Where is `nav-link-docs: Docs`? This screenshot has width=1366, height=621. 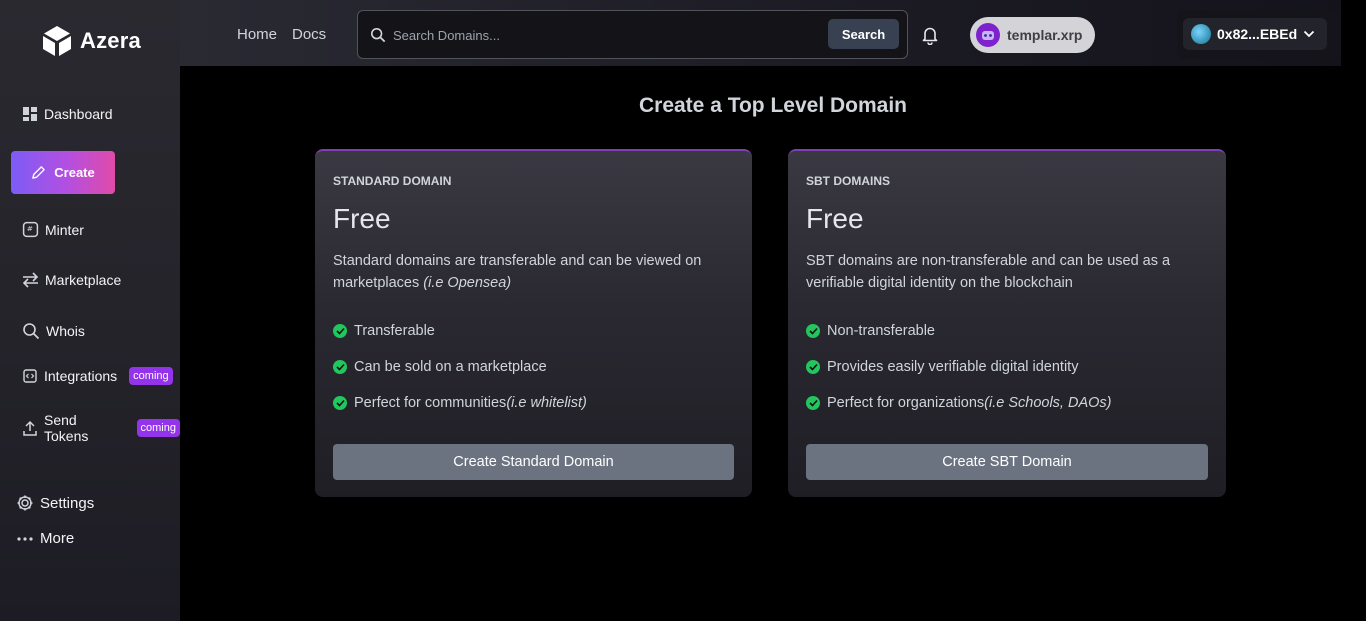 nav-link-docs: Docs is located at coordinates (309, 34).